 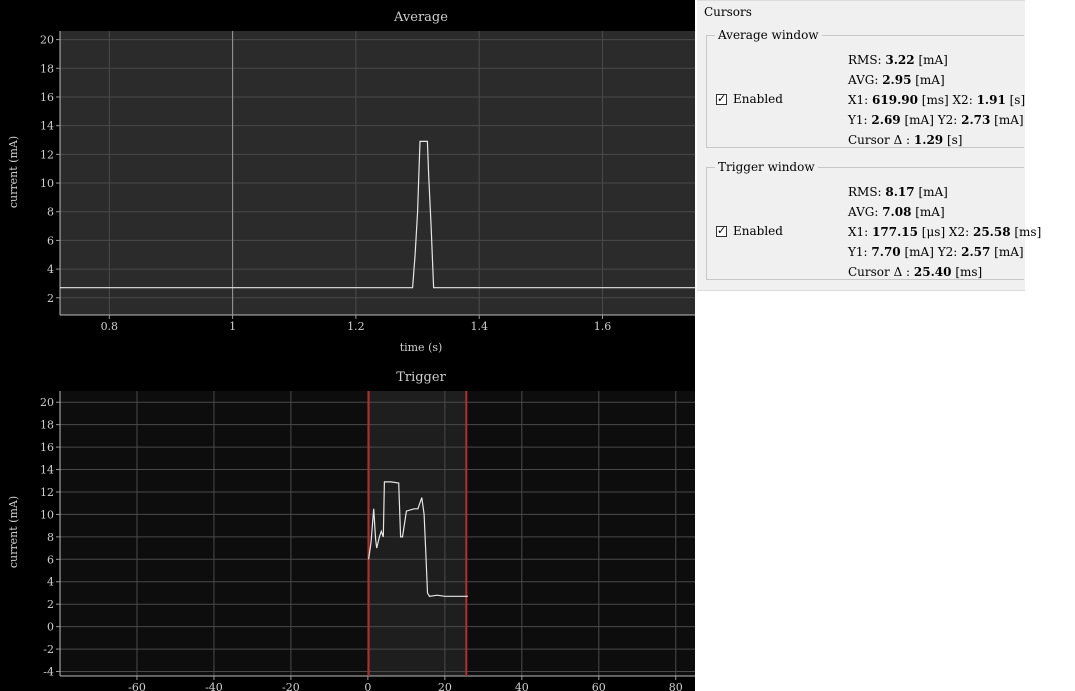 I want to click on x-tick-label: 1.2, so click(x=356, y=326).